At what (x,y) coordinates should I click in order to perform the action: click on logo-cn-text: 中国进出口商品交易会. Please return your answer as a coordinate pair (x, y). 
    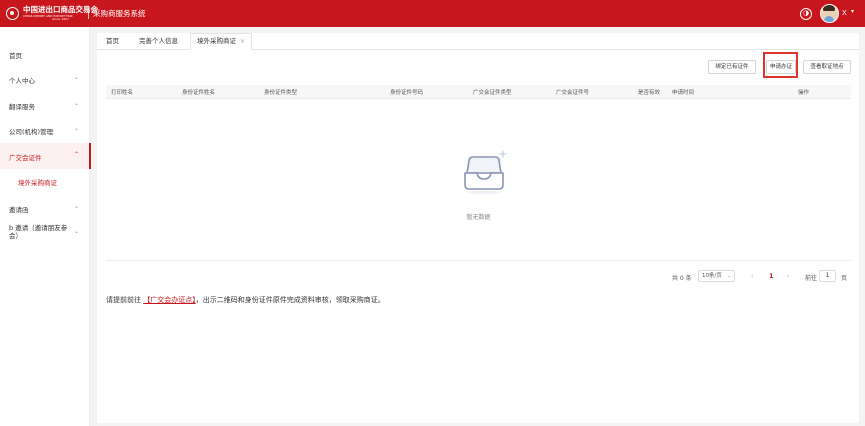
    Looking at the image, I should click on (60, 9).